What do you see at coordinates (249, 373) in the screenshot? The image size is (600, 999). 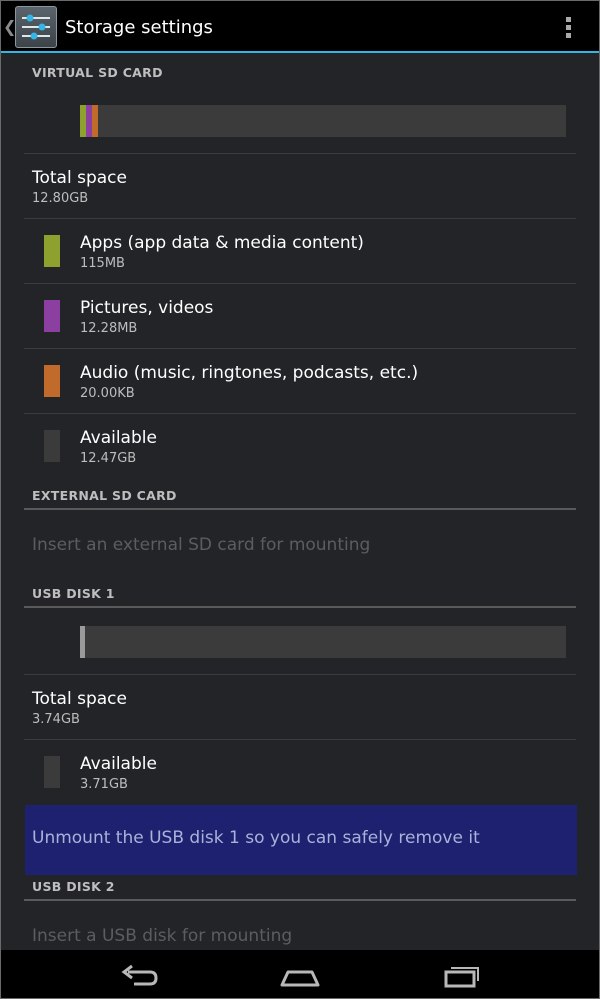 I see `item-label: Audio (music, ringtones, podcasts, etc.)` at bounding box center [249, 373].